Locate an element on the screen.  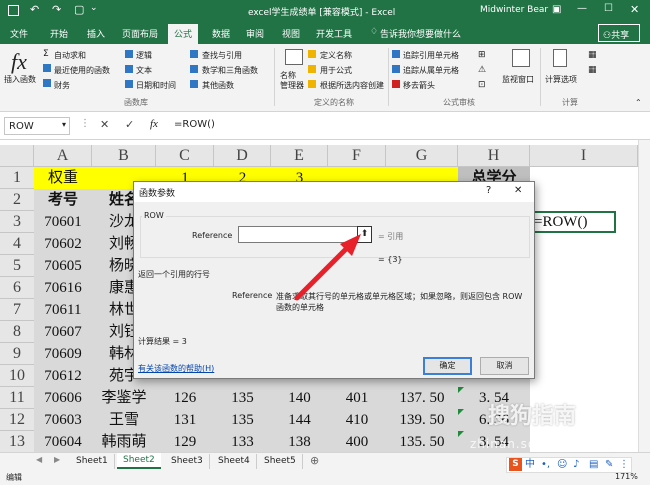
ime-punct-icon: •, is located at coordinates (546, 464).